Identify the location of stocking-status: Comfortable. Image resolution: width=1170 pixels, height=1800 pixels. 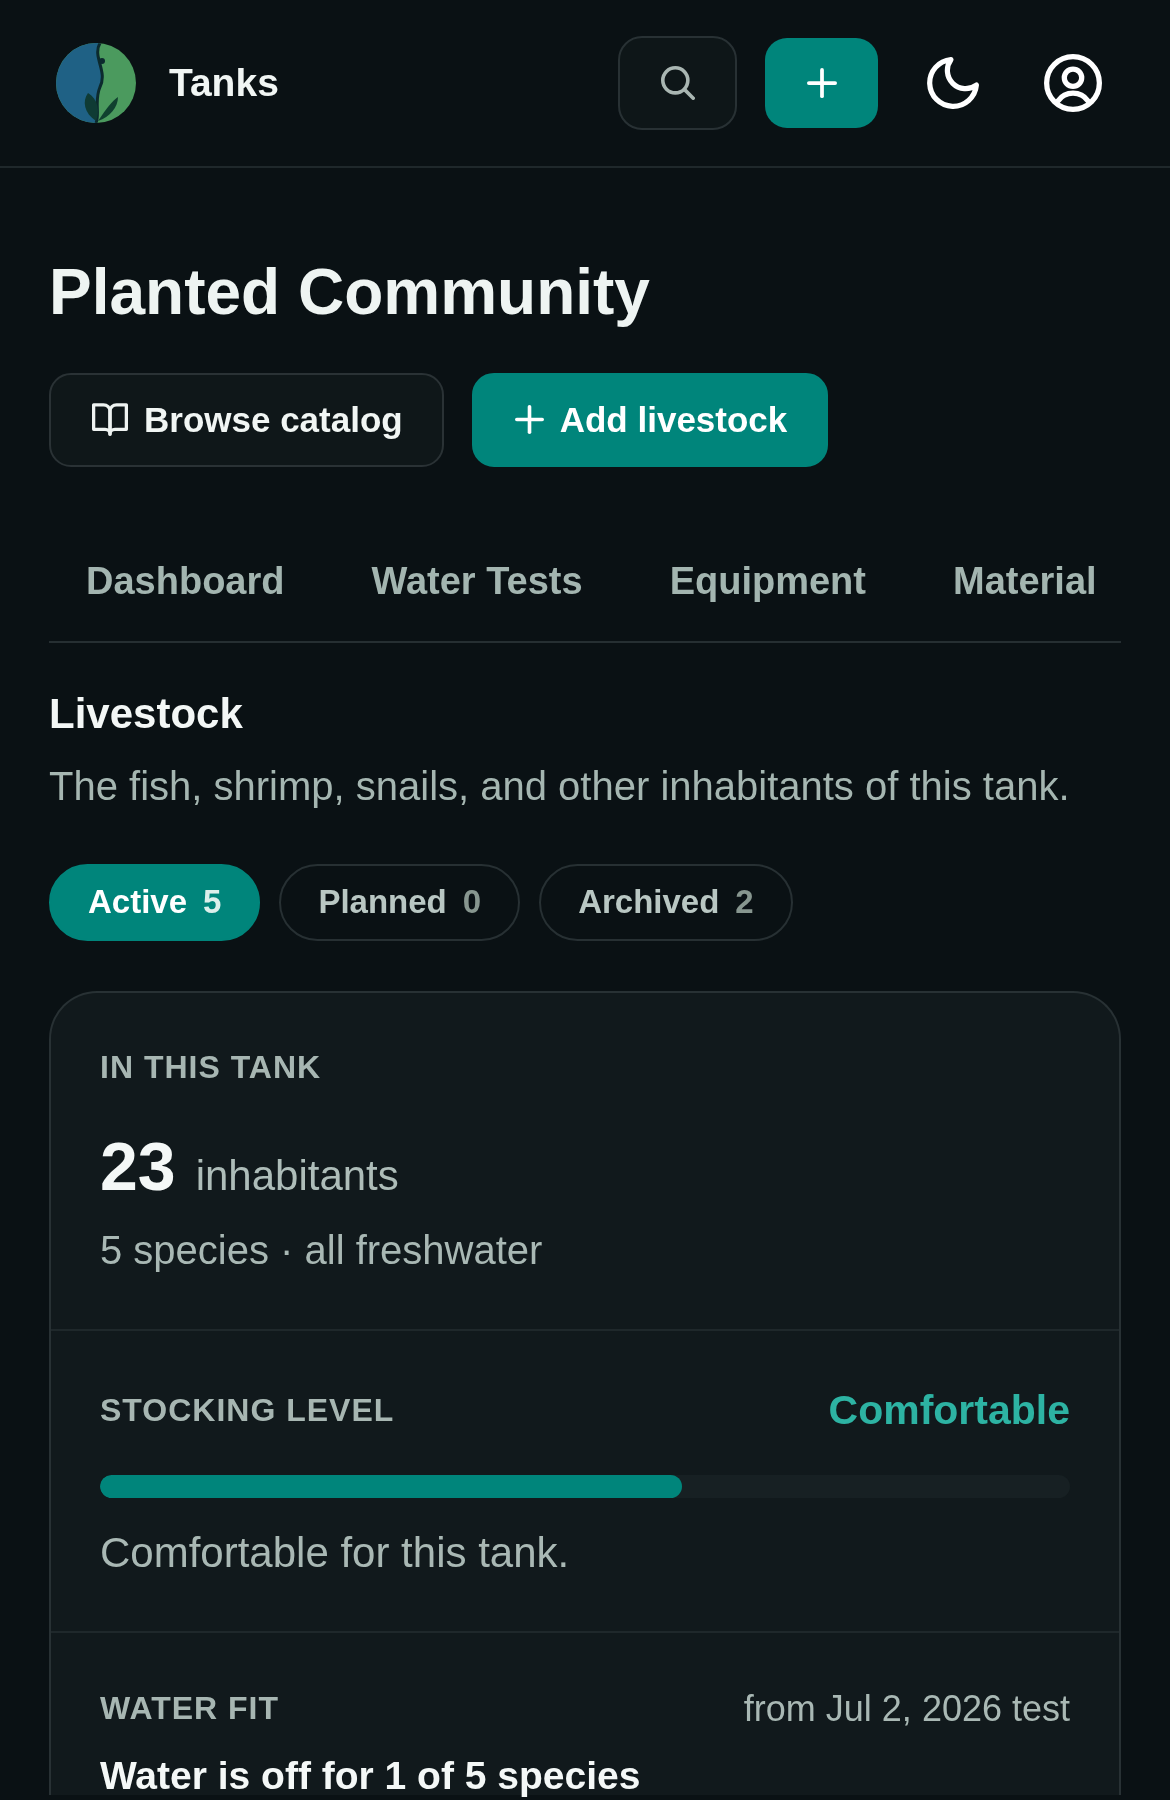
(949, 1410).